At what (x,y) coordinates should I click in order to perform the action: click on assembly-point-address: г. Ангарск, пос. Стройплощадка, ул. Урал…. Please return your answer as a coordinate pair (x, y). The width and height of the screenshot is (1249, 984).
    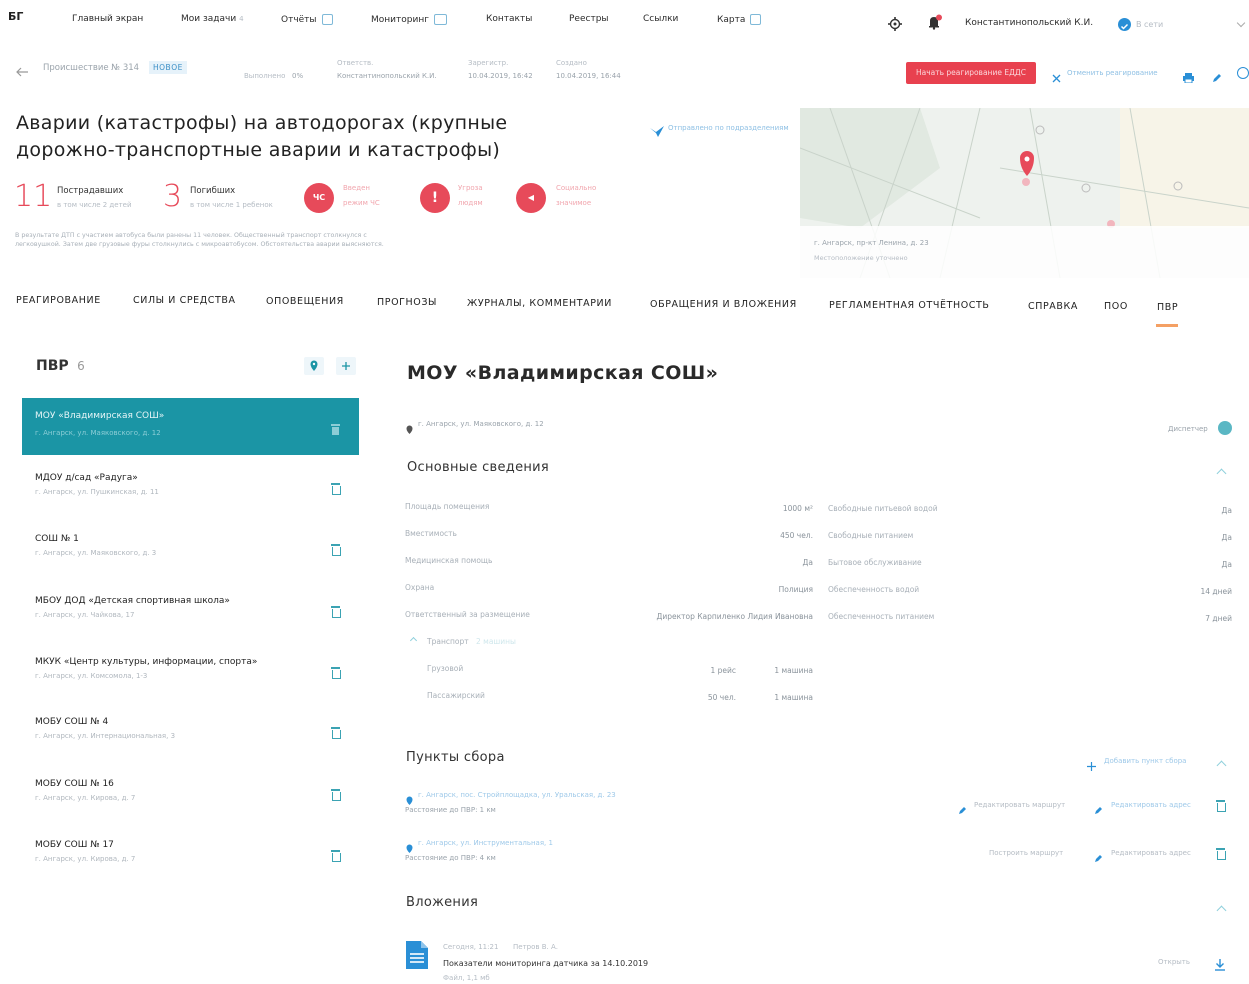
    Looking at the image, I should click on (517, 795).